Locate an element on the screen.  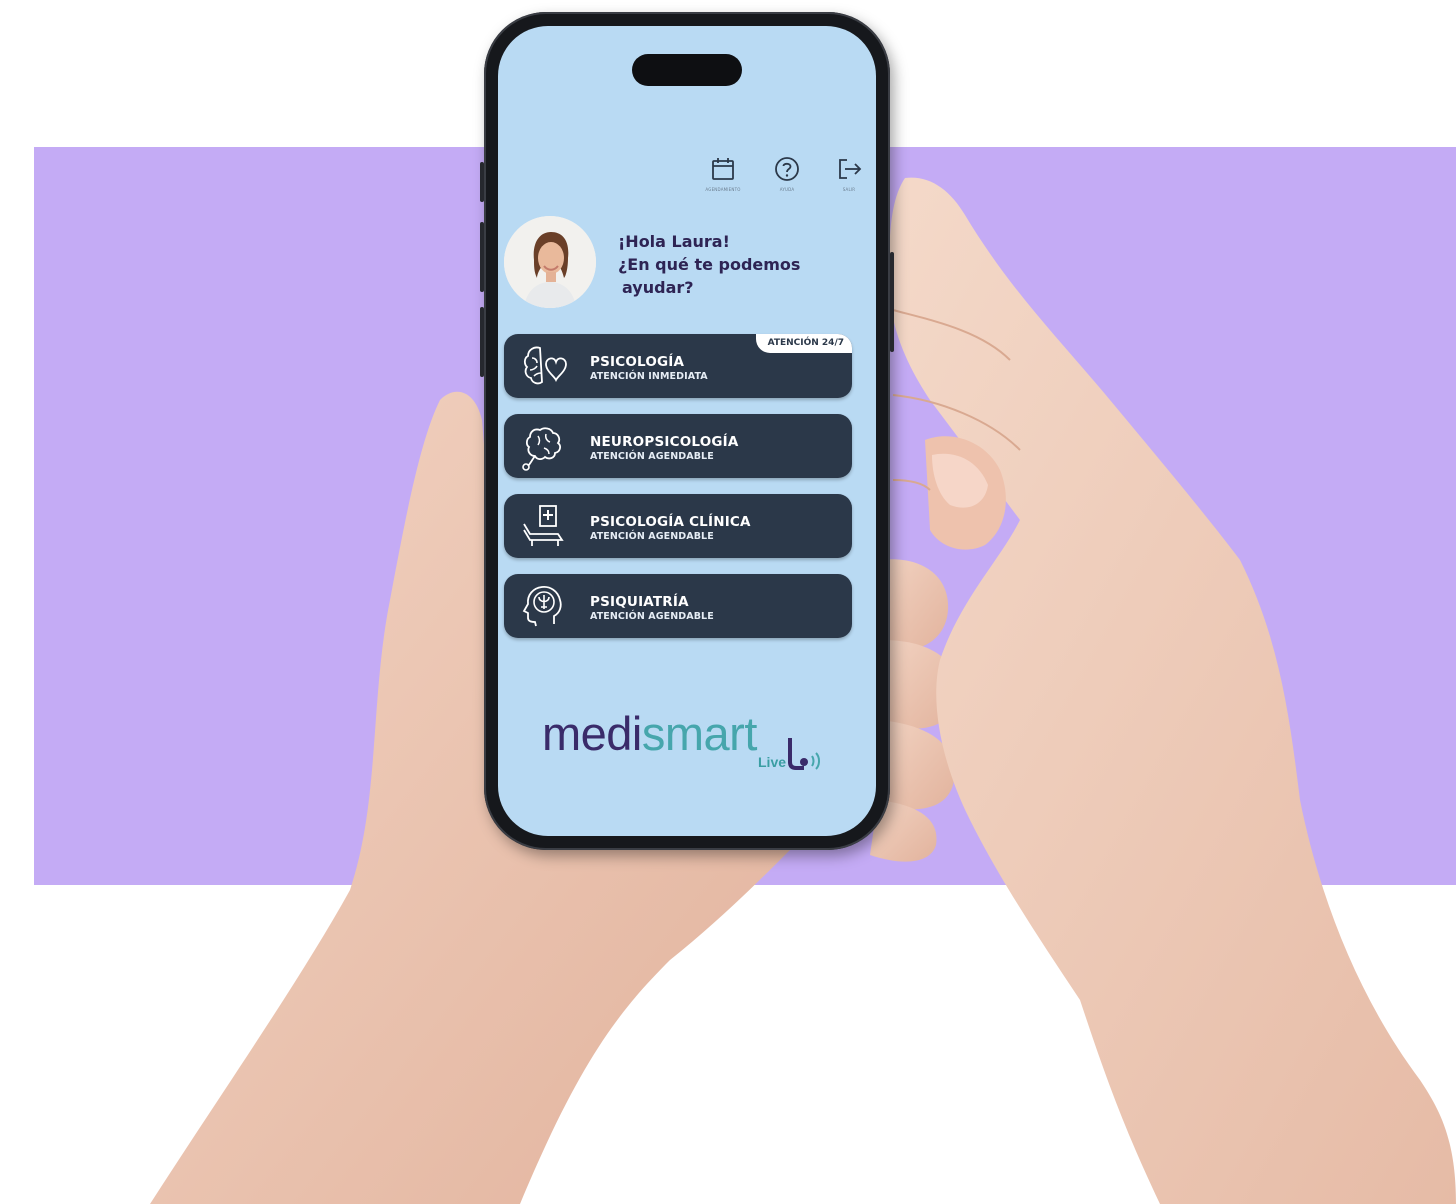
logo-live: Live is located at coordinates (772, 762).